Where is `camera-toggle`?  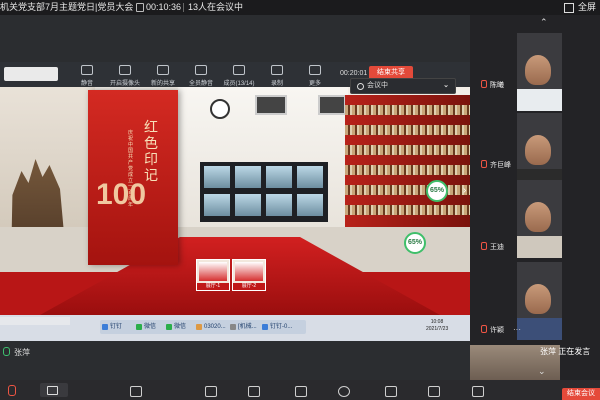
camera-toggle is located at coordinates (54, 390).